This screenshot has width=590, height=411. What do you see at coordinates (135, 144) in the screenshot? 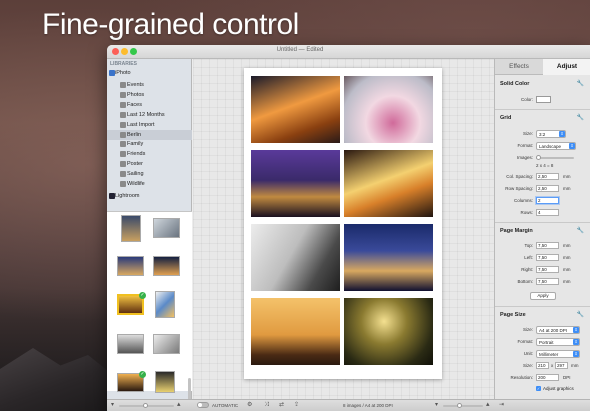
I see `sidebar-item-label: Family` at bounding box center [135, 144].